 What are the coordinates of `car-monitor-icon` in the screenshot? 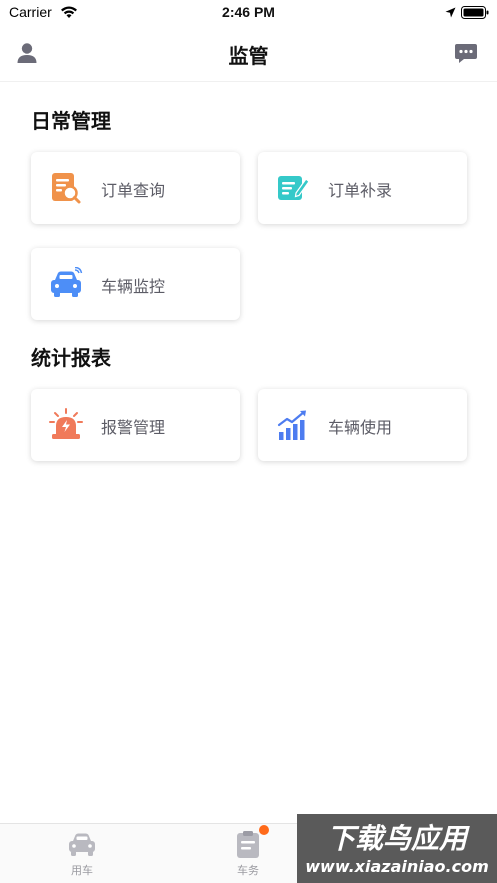 It's located at (67, 282).